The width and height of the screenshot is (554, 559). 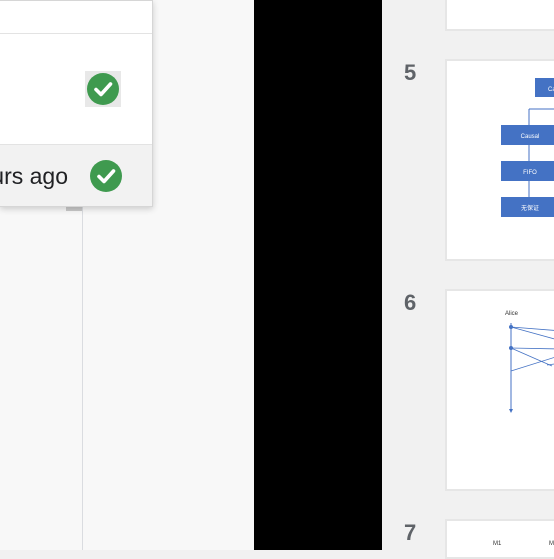 I want to click on slide-7-diagram: M1 M, so click(x=523, y=544).